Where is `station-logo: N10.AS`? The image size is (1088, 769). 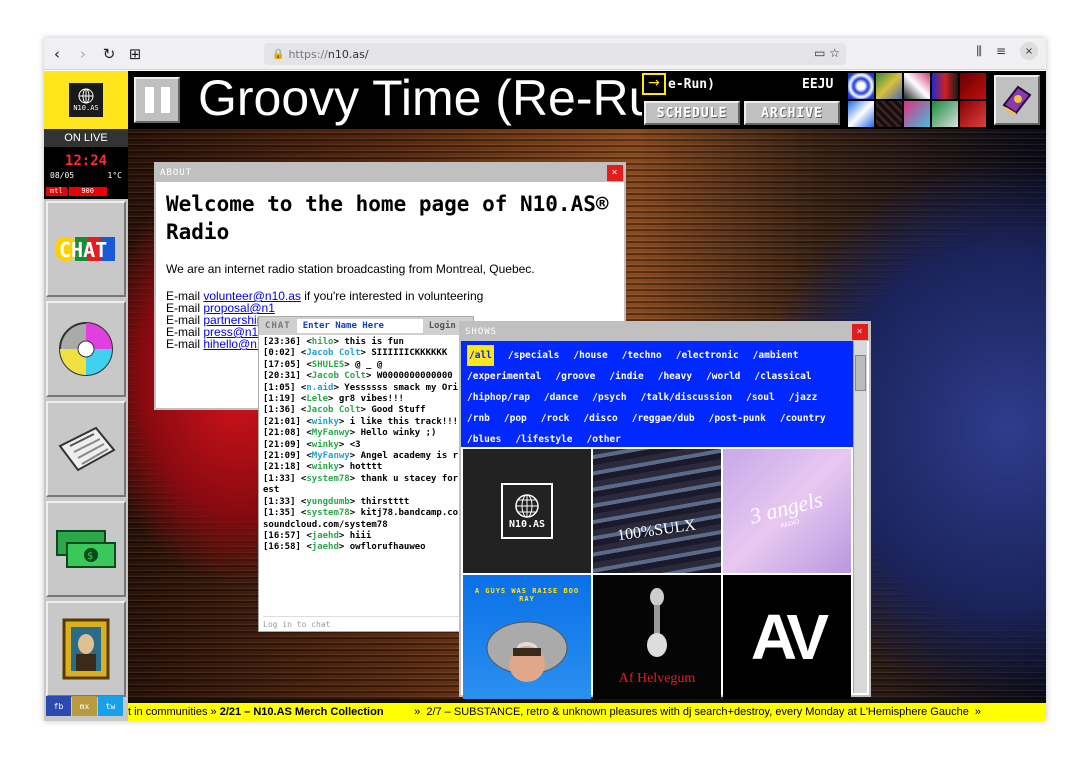
station-logo: N10.AS is located at coordinates (86, 100).